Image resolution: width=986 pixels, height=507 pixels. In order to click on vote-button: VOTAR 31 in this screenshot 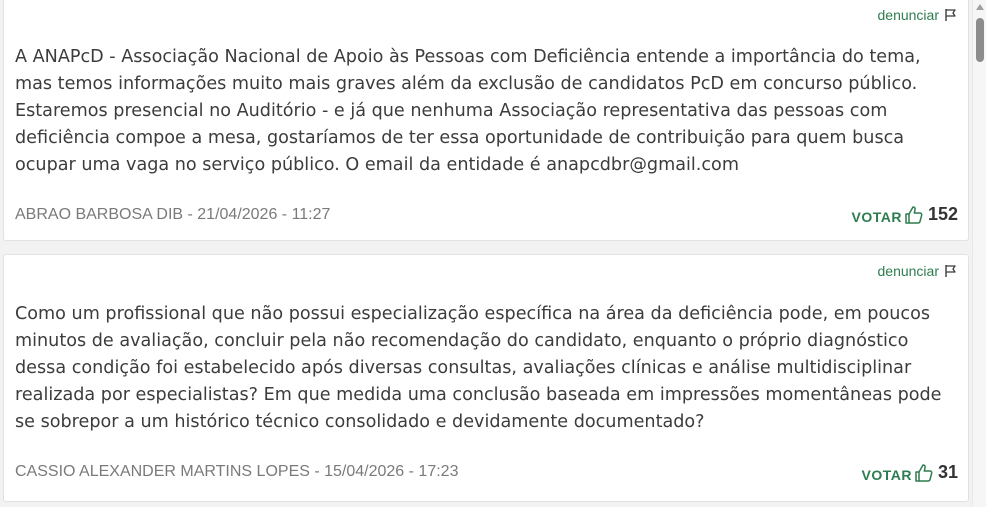, I will do `click(910, 472)`.